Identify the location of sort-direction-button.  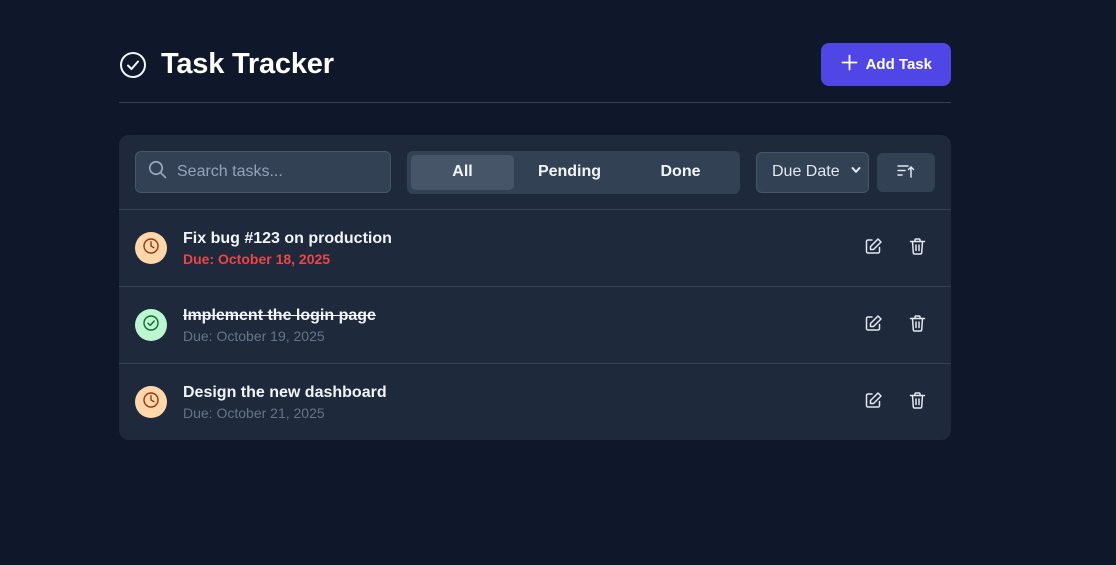
(906, 172).